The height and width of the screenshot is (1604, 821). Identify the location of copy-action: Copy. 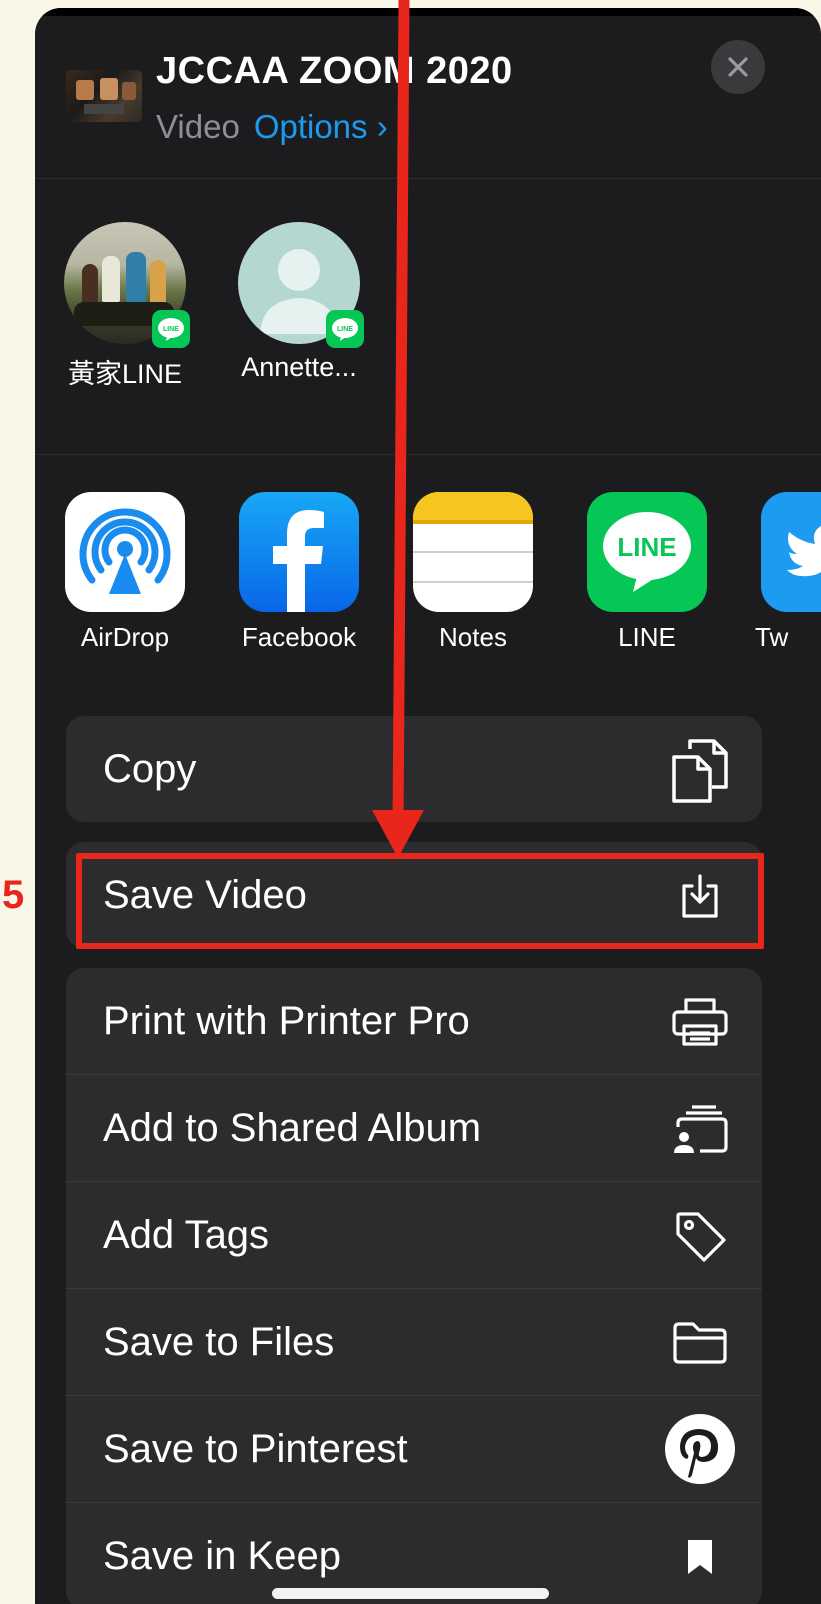
(414, 769).